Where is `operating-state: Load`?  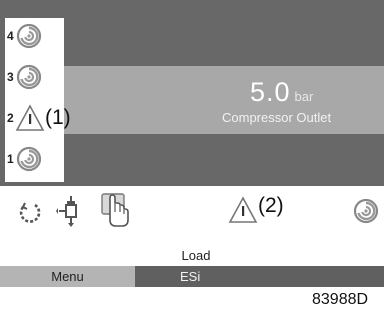 operating-state: Load is located at coordinates (192, 255).